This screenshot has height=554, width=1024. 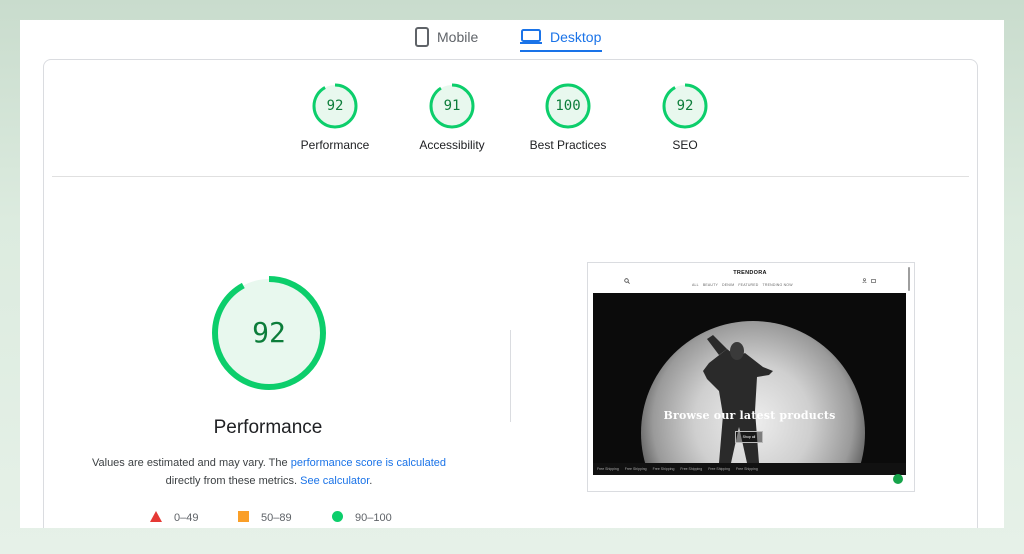 What do you see at coordinates (685, 145) in the screenshot?
I see `gauge-label: SEO` at bounding box center [685, 145].